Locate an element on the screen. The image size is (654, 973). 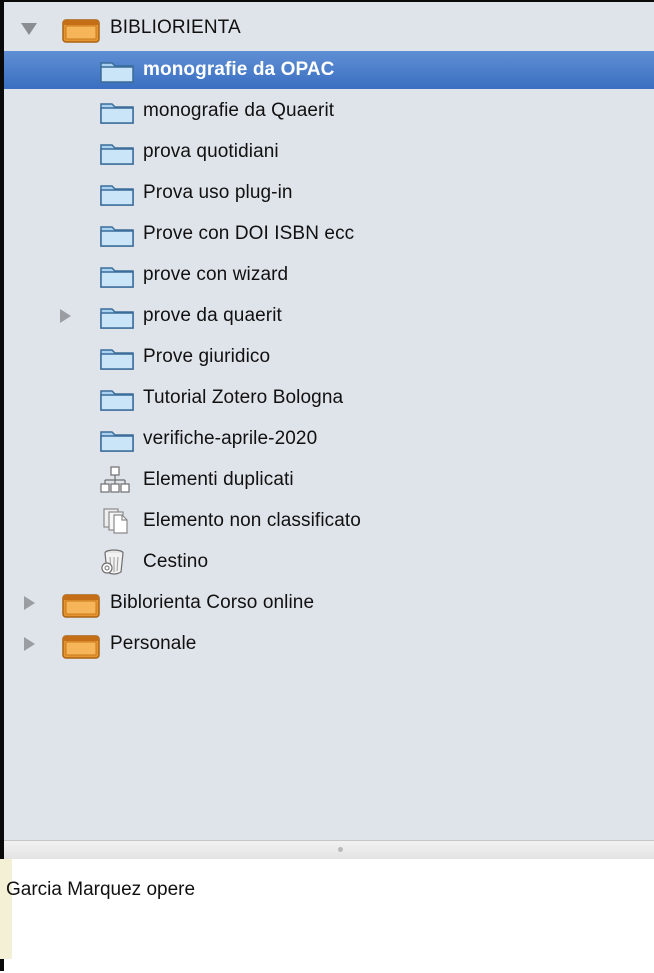
library-row: Personale is located at coordinates (329, 644).